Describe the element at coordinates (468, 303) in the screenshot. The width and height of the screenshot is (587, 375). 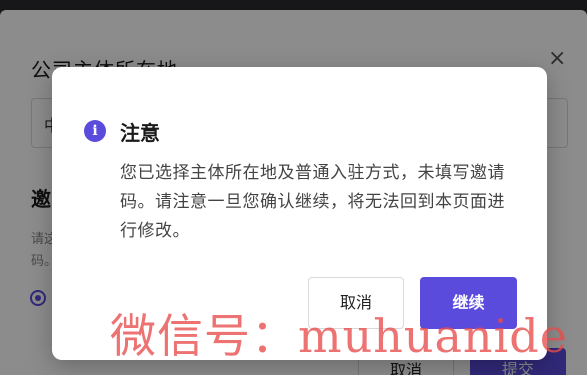
I see `continue-button: 继续` at that location.